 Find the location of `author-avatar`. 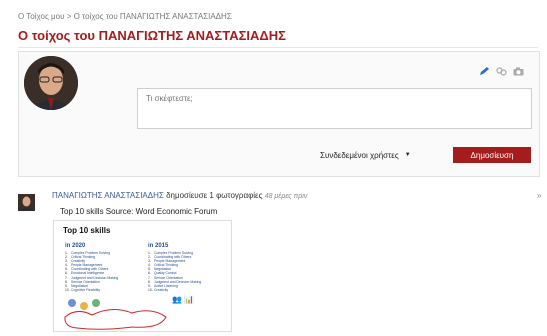

author-avatar is located at coordinates (51, 83).